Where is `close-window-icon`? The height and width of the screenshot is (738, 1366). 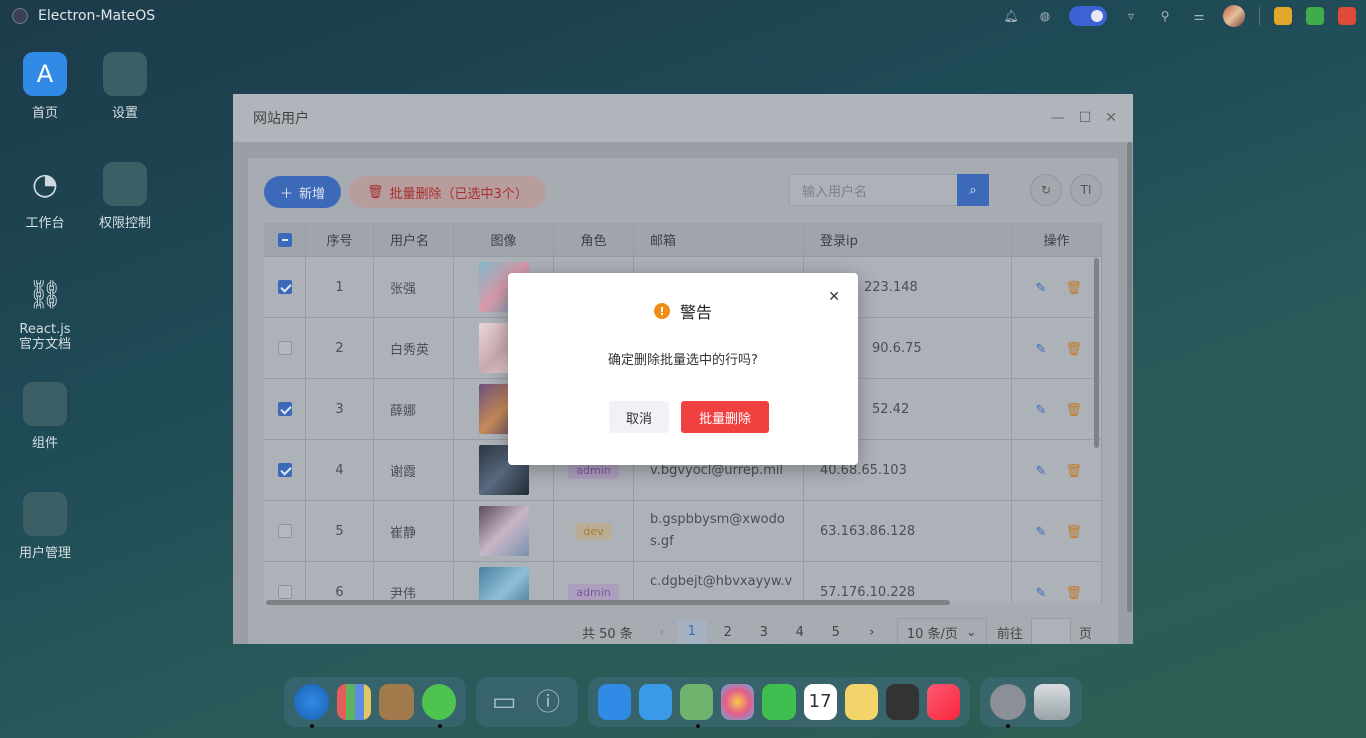 close-window-icon is located at coordinates (1347, 16).